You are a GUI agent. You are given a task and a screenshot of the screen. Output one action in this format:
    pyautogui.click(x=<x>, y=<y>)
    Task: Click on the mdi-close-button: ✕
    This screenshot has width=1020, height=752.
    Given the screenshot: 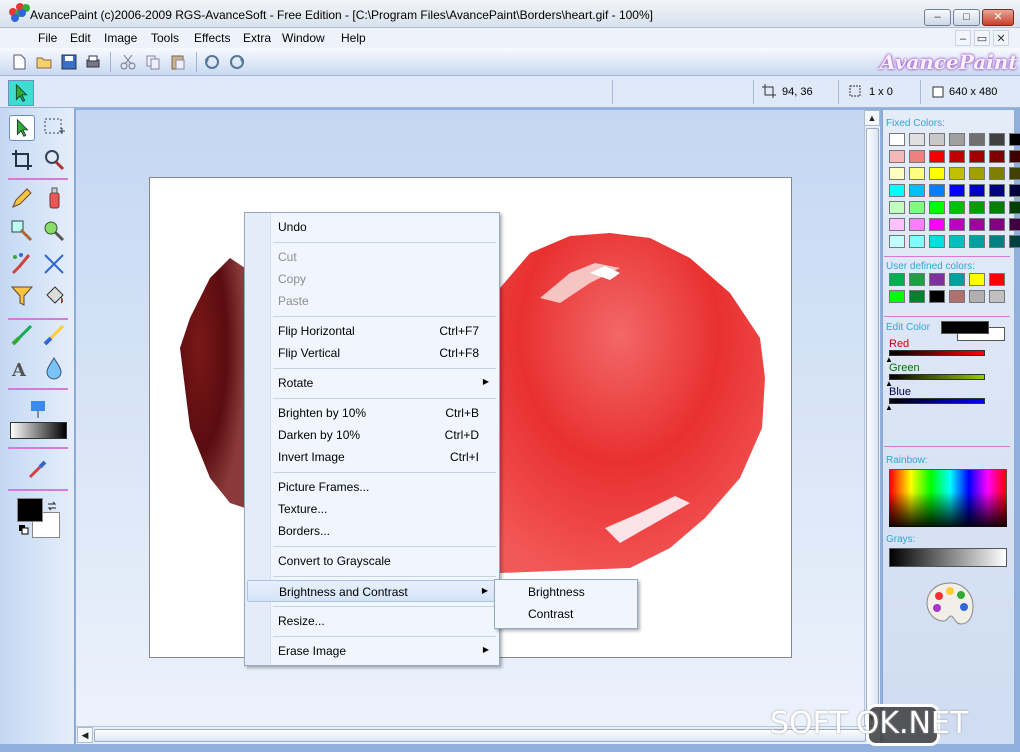 What is the action you would take?
    pyautogui.click(x=1001, y=38)
    